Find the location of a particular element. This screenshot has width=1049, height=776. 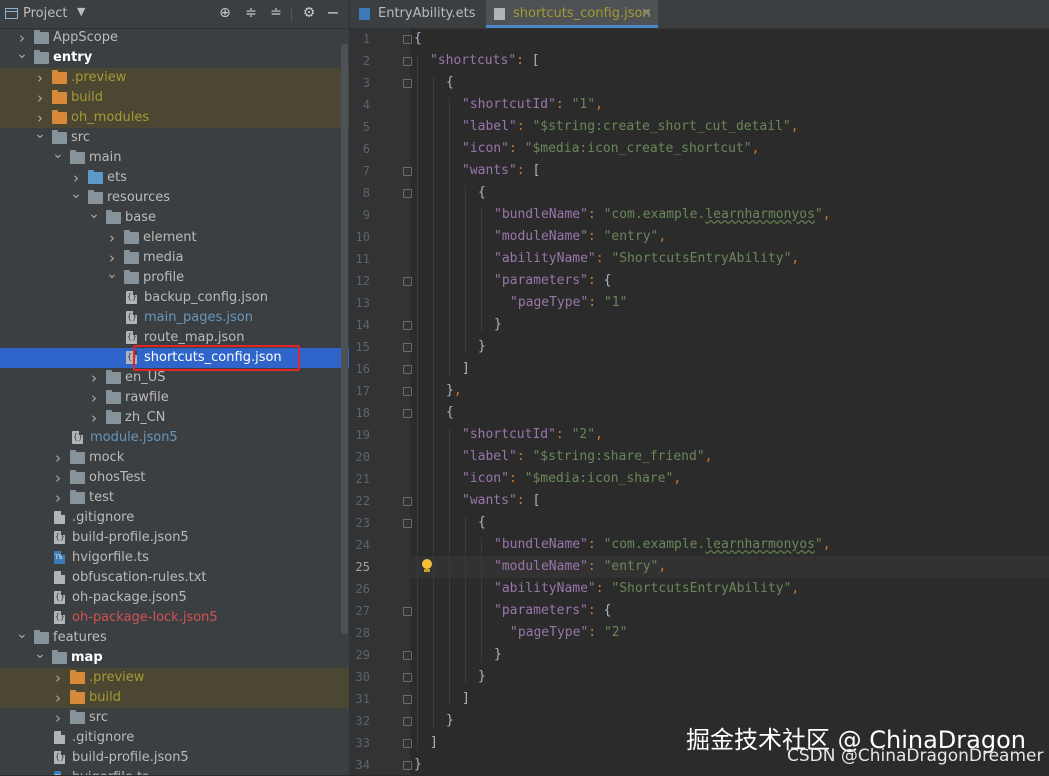

tree-item: › ohosTest is located at coordinates (174, 478).